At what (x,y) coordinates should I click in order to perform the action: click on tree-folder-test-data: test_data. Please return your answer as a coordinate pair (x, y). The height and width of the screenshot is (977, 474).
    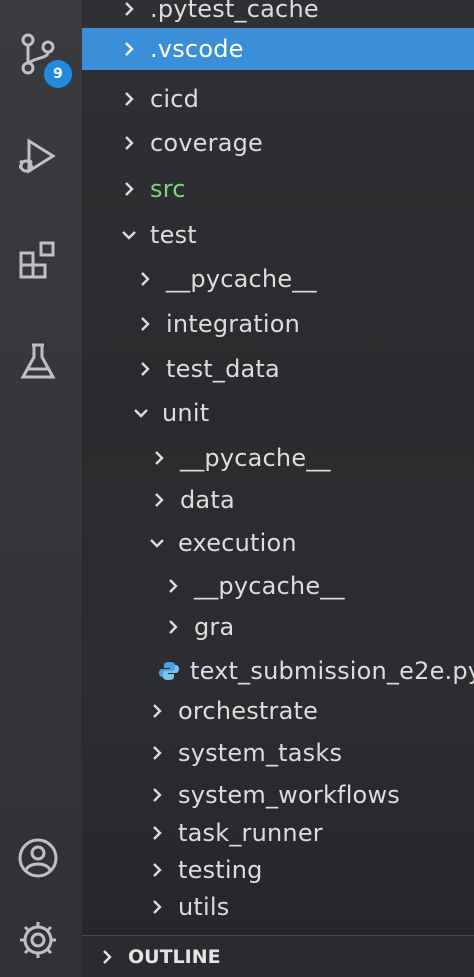
    Looking at the image, I should click on (278, 369).